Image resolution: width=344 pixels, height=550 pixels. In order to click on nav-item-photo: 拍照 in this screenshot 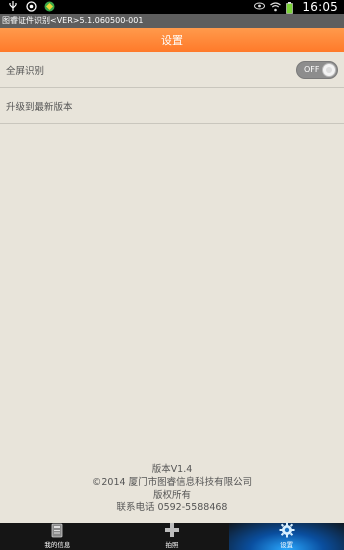, I will do `click(172, 536)`.